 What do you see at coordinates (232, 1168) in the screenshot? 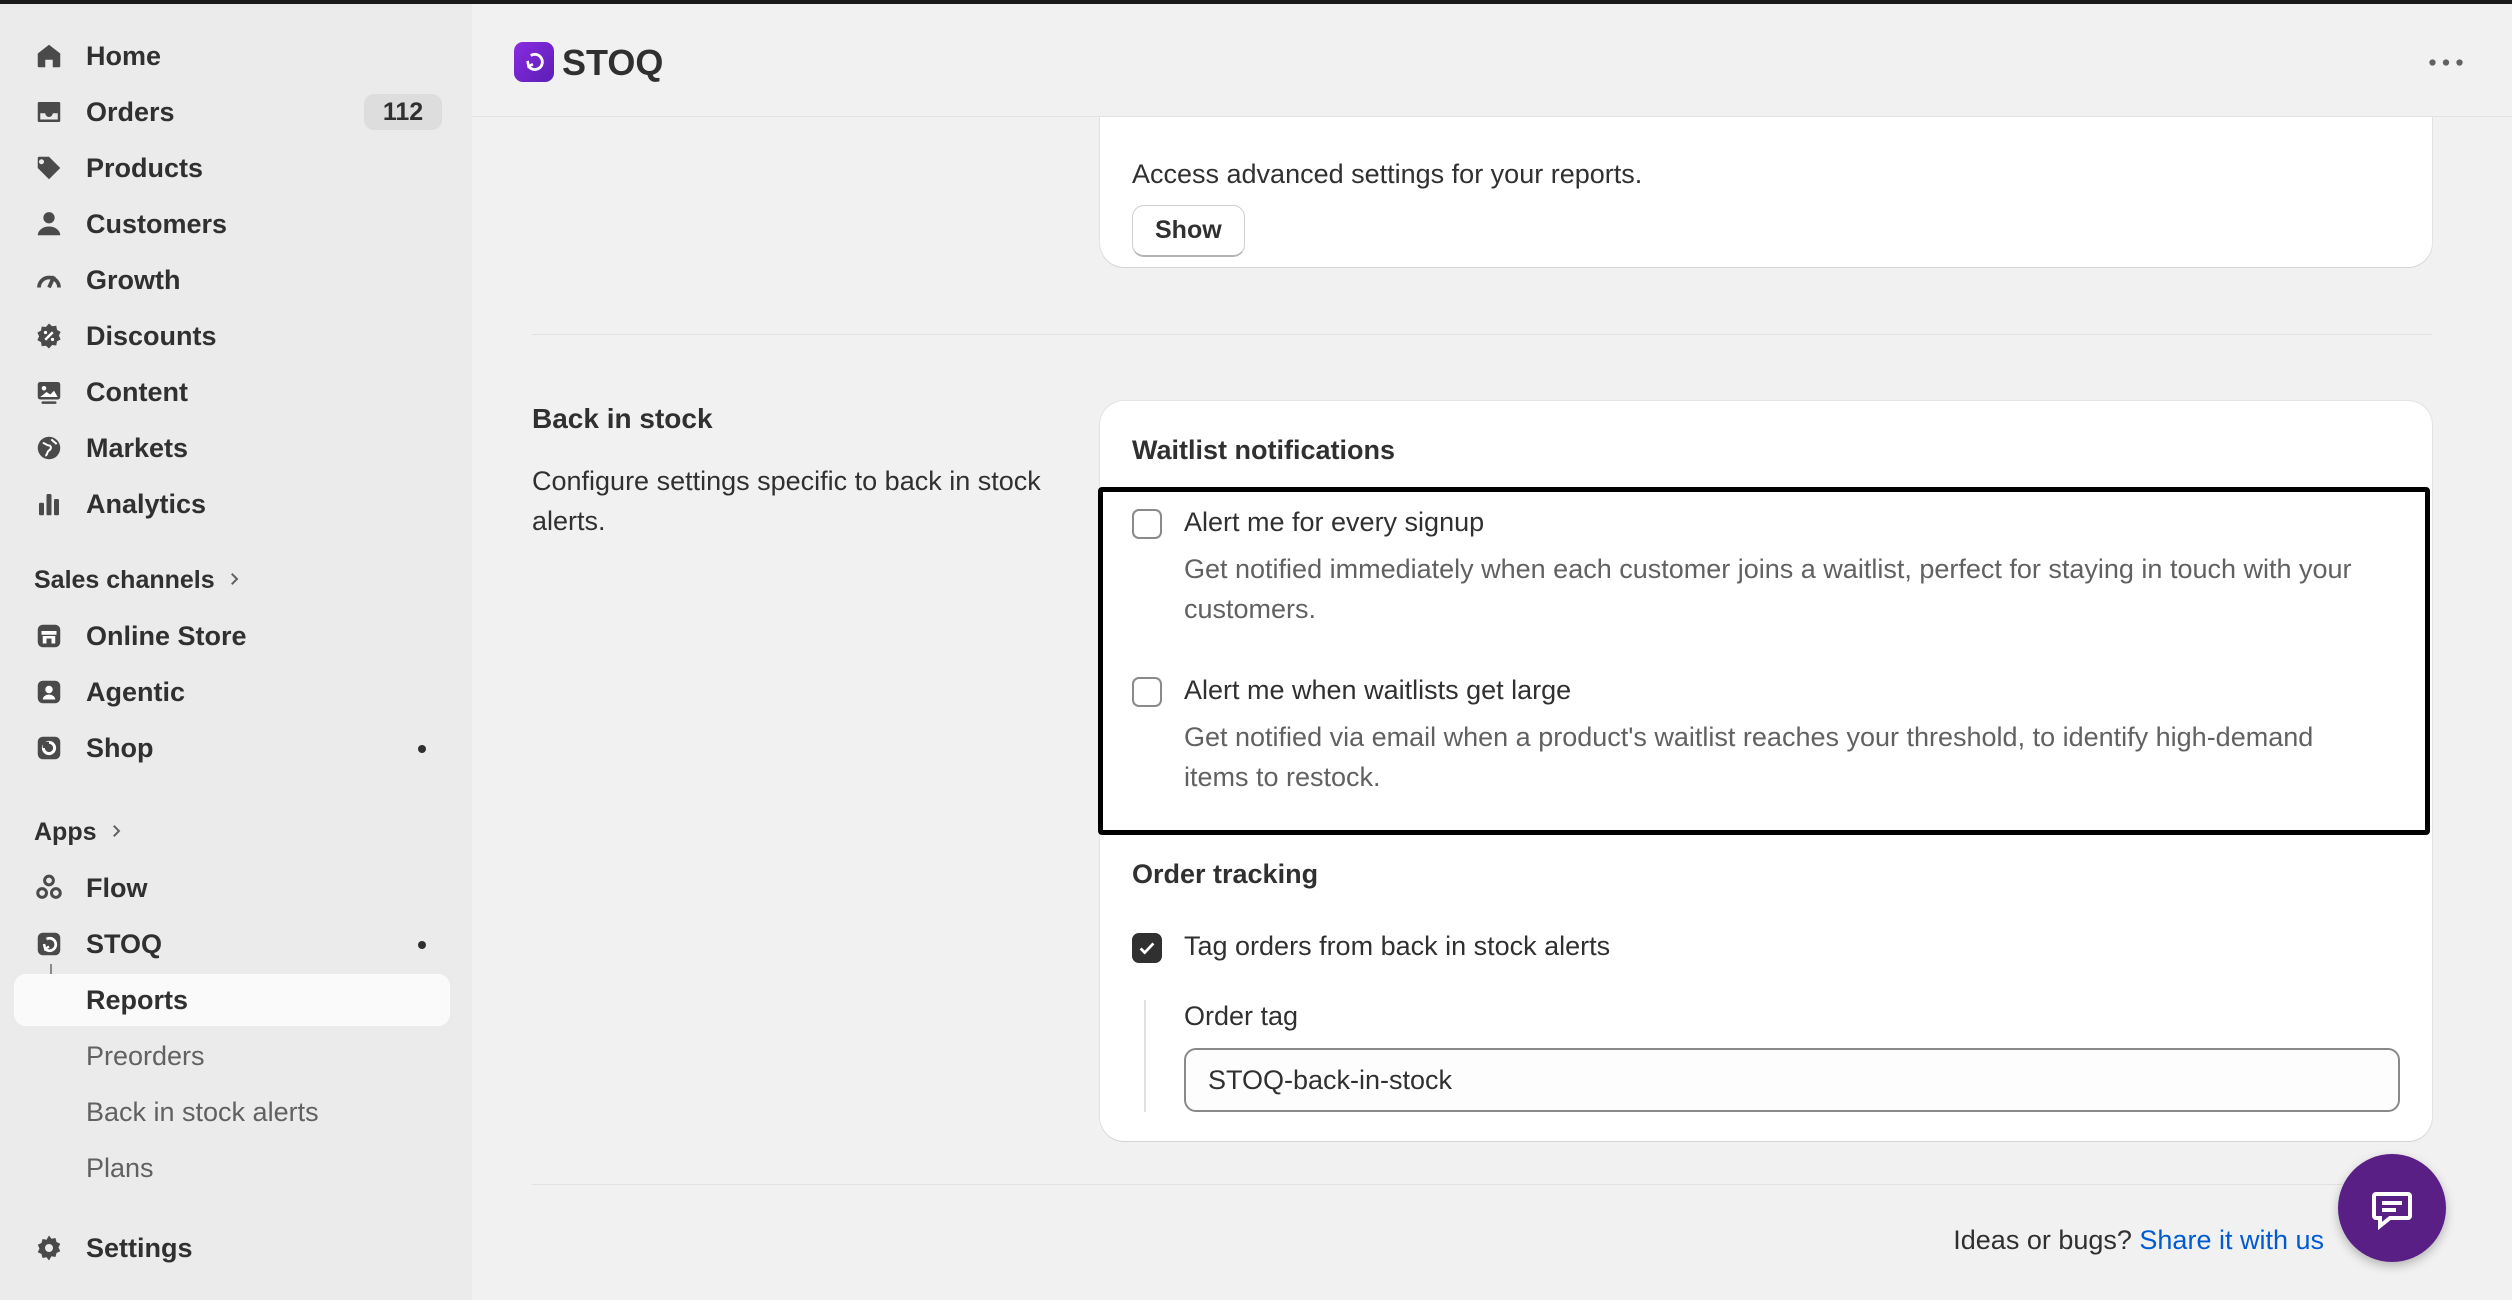
I see `sidebar-subitem-plans: Plans` at bounding box center [232, 1168].